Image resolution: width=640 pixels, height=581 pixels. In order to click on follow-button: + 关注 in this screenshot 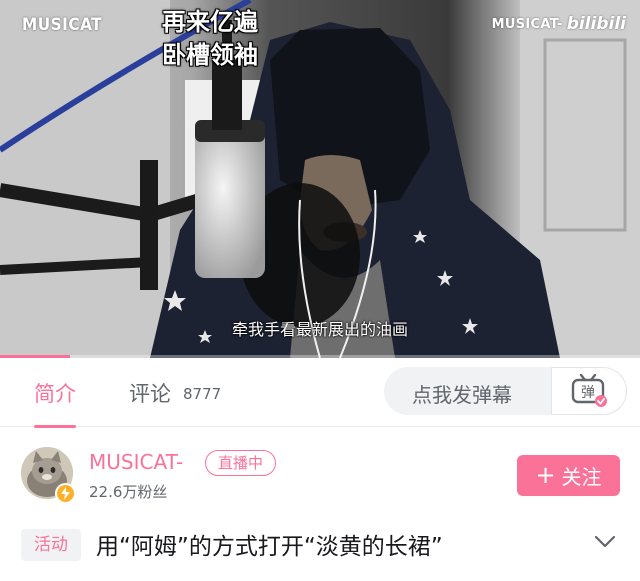, I will do `click(568, 475)`.